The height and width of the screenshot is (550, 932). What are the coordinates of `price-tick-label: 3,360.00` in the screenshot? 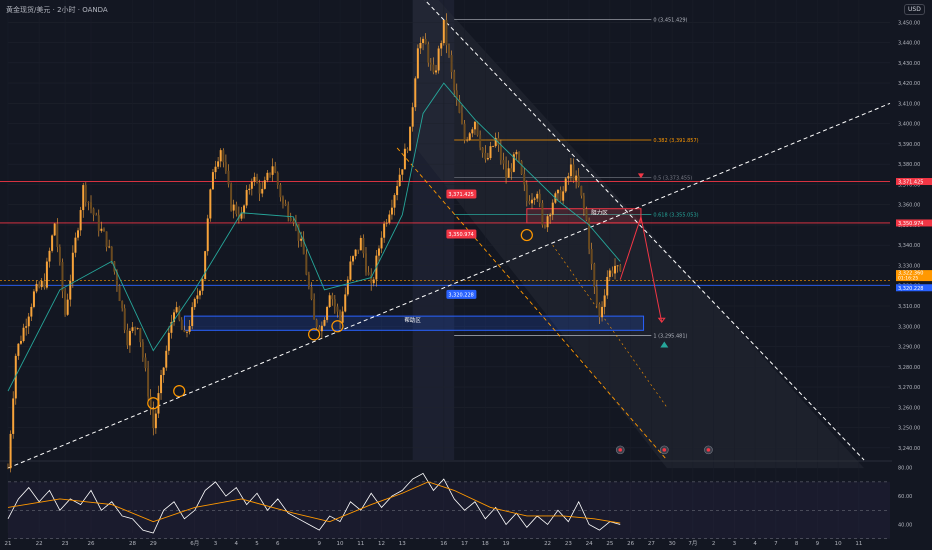 It's located at (909, 206).